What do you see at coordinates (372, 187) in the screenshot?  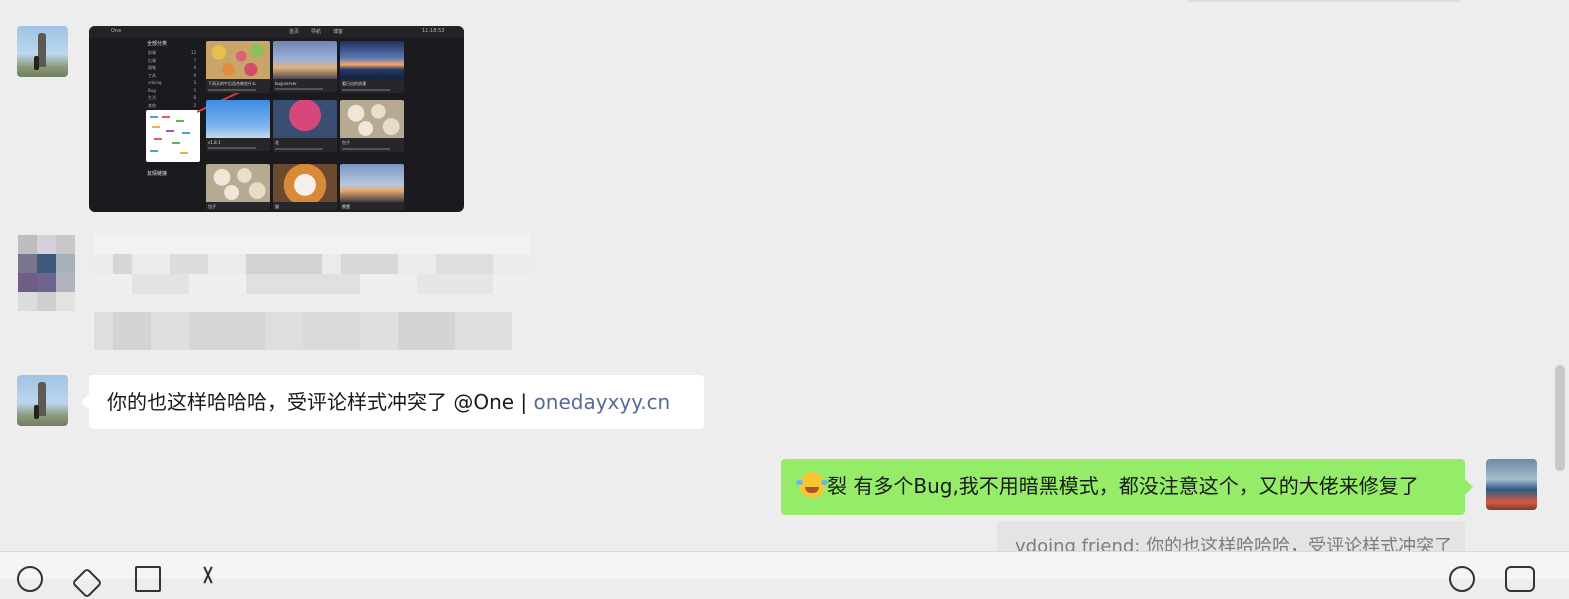 I see `embedded-card: 晚霞` at bounding box center [372, 187].